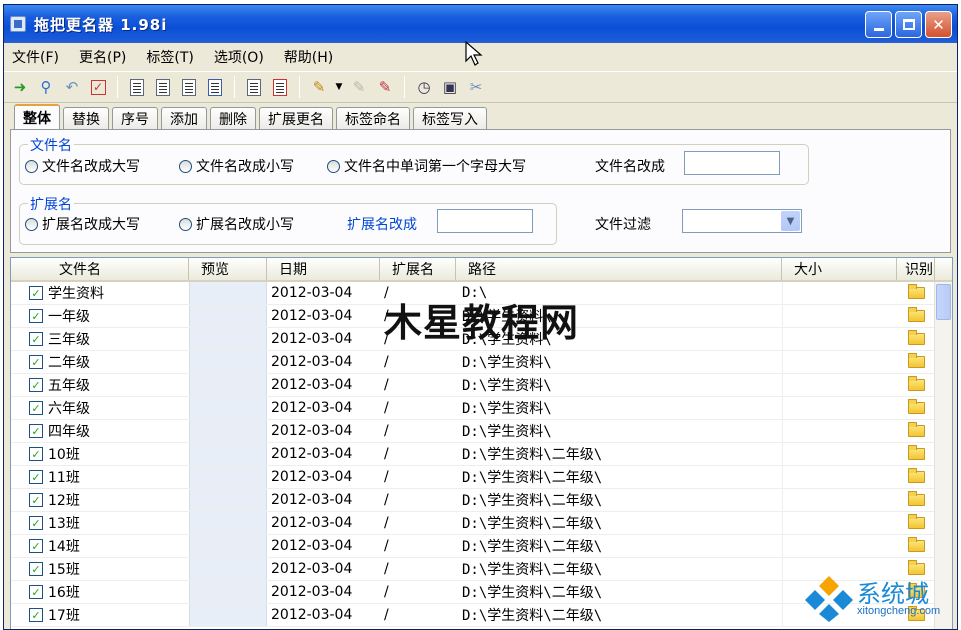 Image resolution: width=961 pixels, height=630 pixels. Describe the element at coordinates (732, 163) in the screenshot. I see `filename-change-input` at that location.